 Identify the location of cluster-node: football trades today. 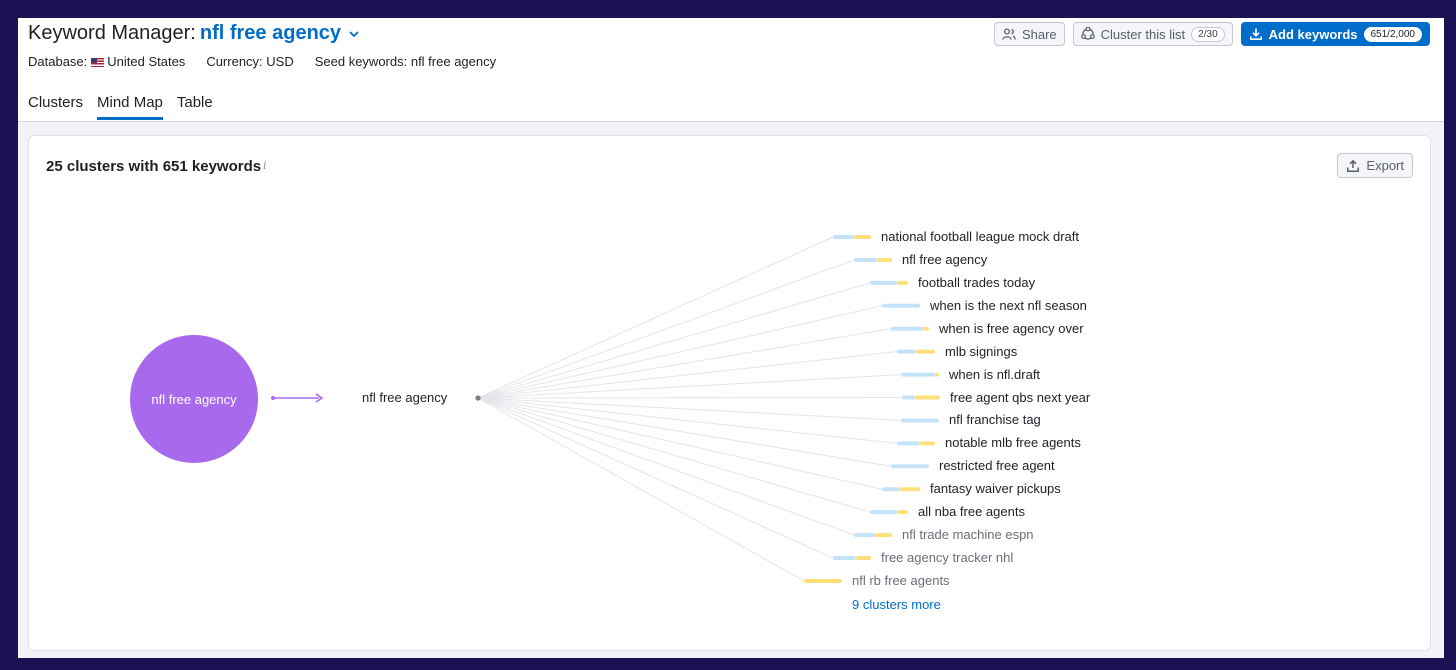
(976, 282).